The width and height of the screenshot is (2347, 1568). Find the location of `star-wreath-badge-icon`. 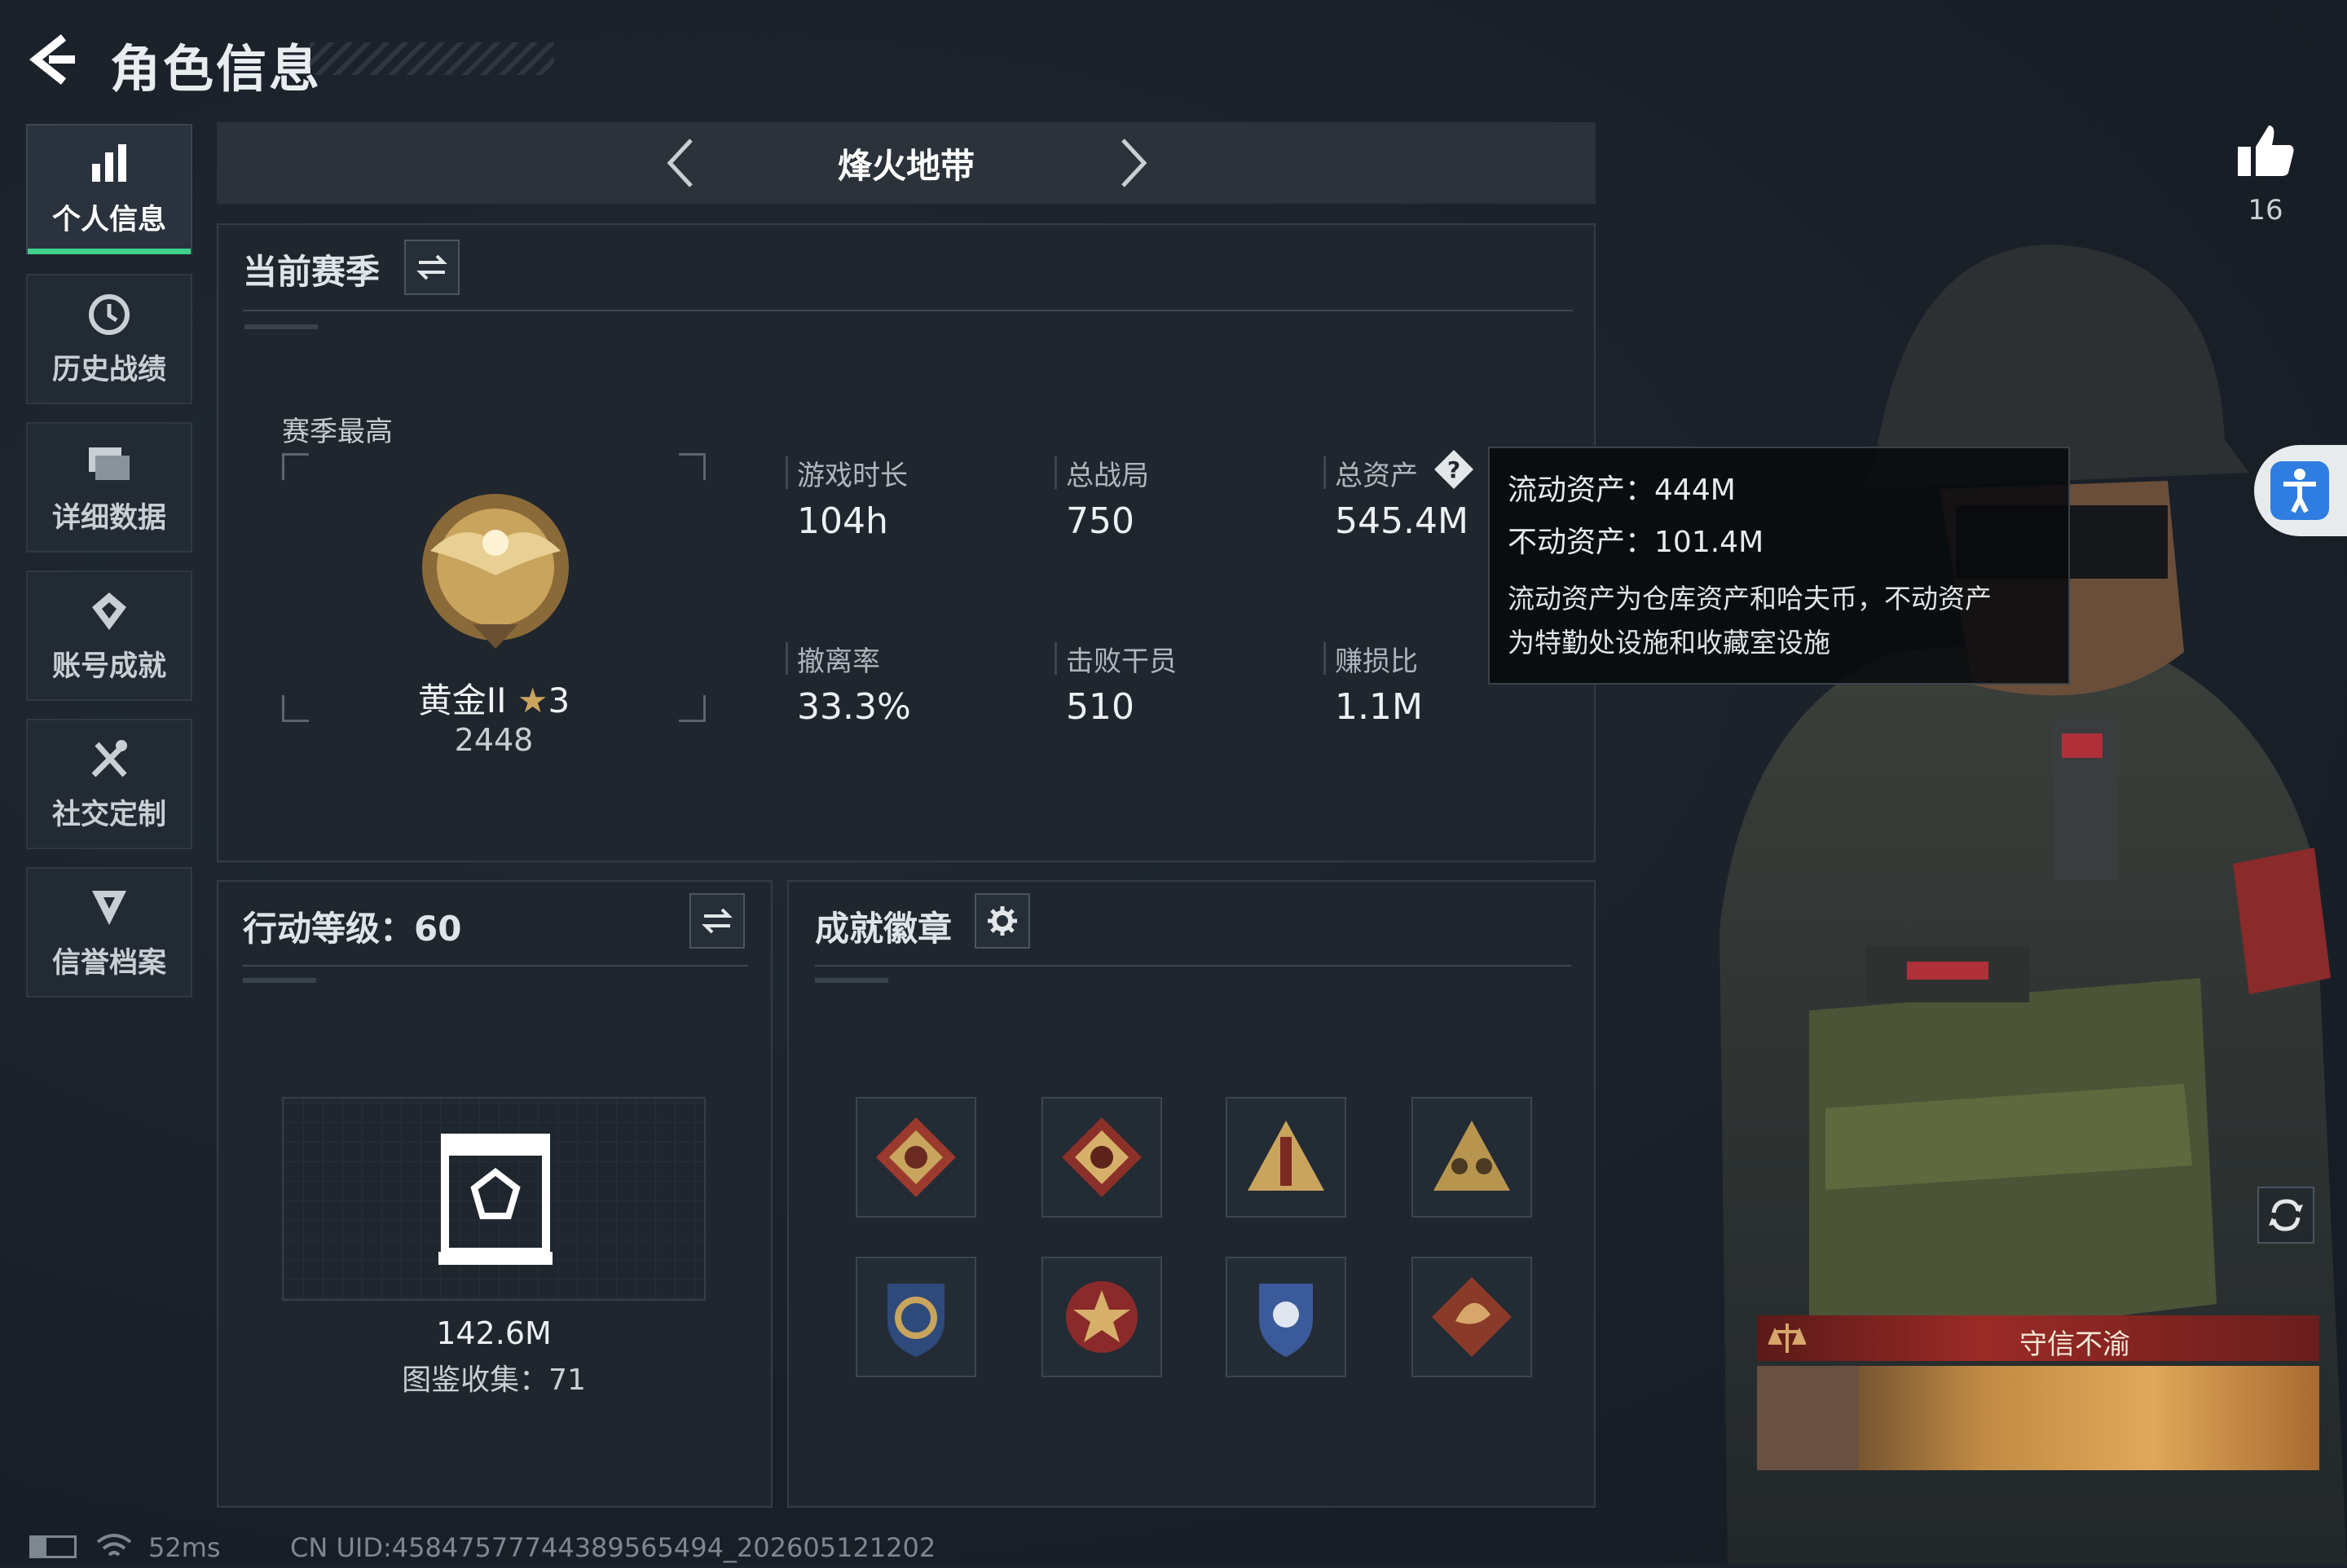

star-wreath-badge-icon is located at coordinates (1102, 1317).